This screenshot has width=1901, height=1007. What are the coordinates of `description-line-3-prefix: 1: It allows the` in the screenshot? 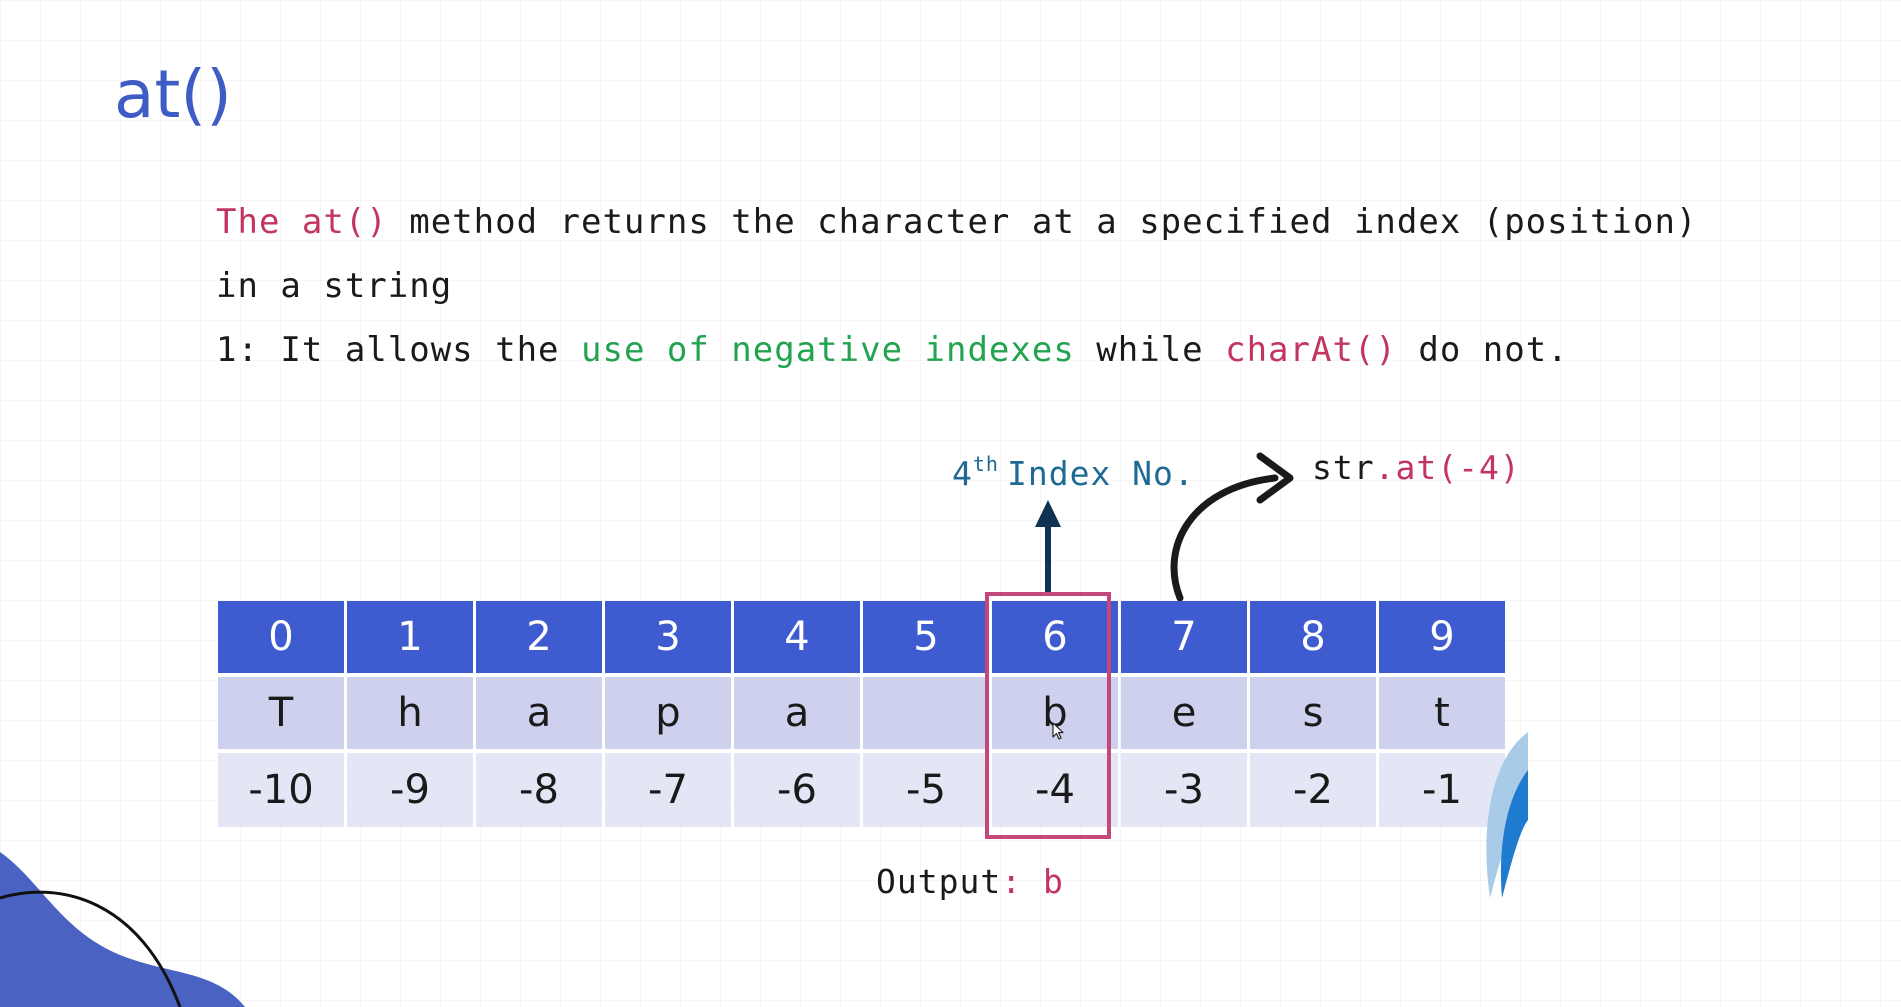 It's located at (398, 350).